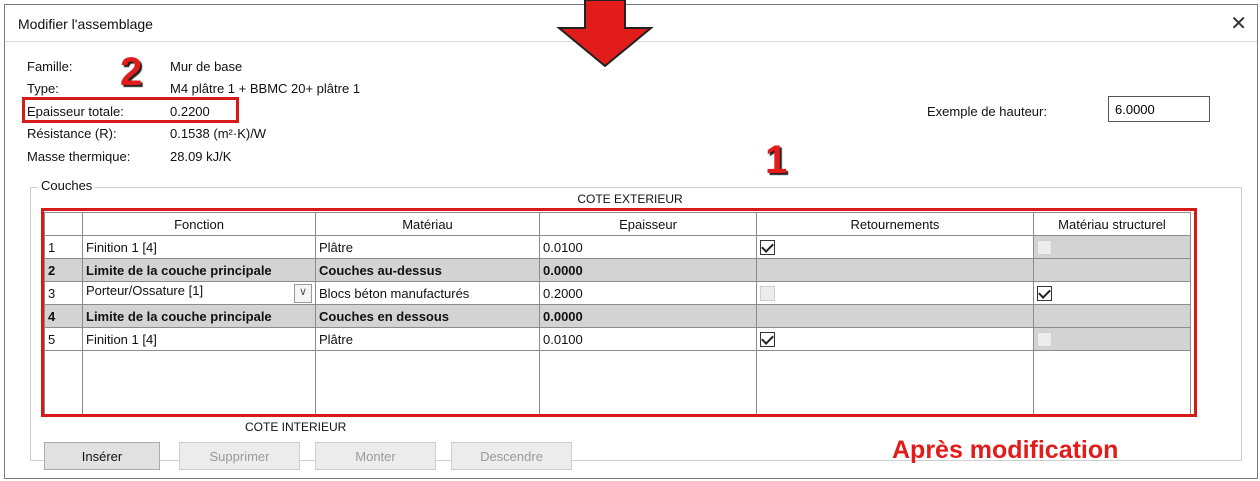  I want to click on apres-modification-annotation: Après modification, so click(1005, 450).